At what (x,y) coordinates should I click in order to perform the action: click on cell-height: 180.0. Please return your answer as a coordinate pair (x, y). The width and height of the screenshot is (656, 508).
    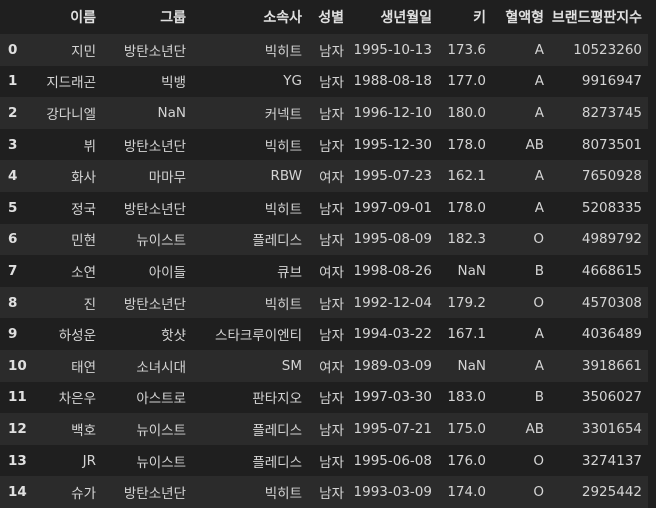
    Looking at the image, I should click on (466, 112).